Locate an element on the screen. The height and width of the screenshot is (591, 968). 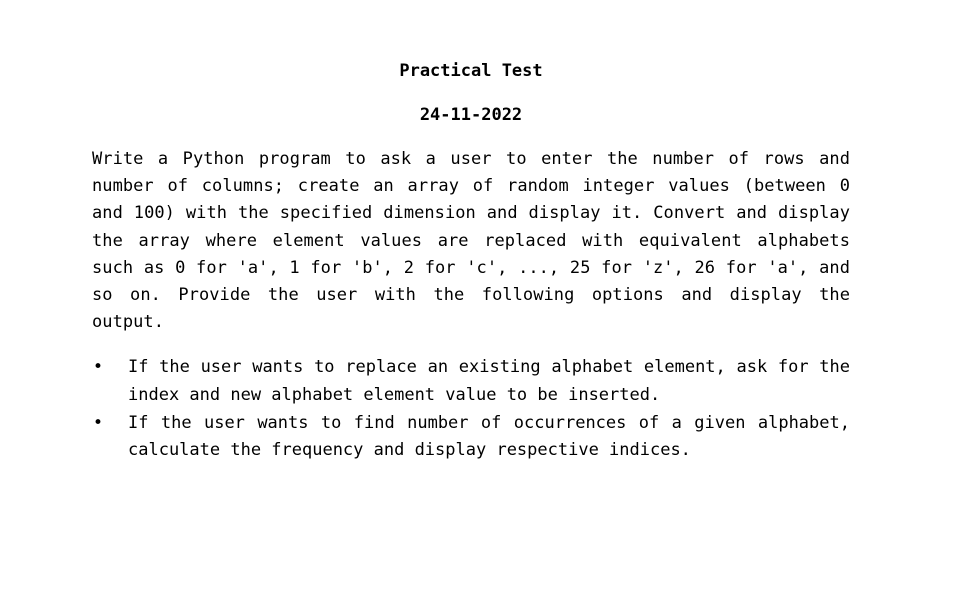
document-date: 24-11-2022 is located at coordinates (471, 115).